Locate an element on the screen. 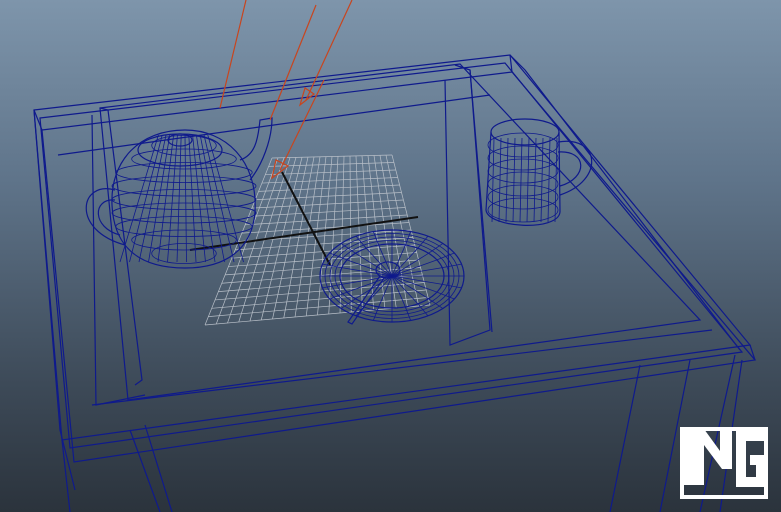 The image size is (781, 512). teapot-wireframe is located at coordinates (179, 193).